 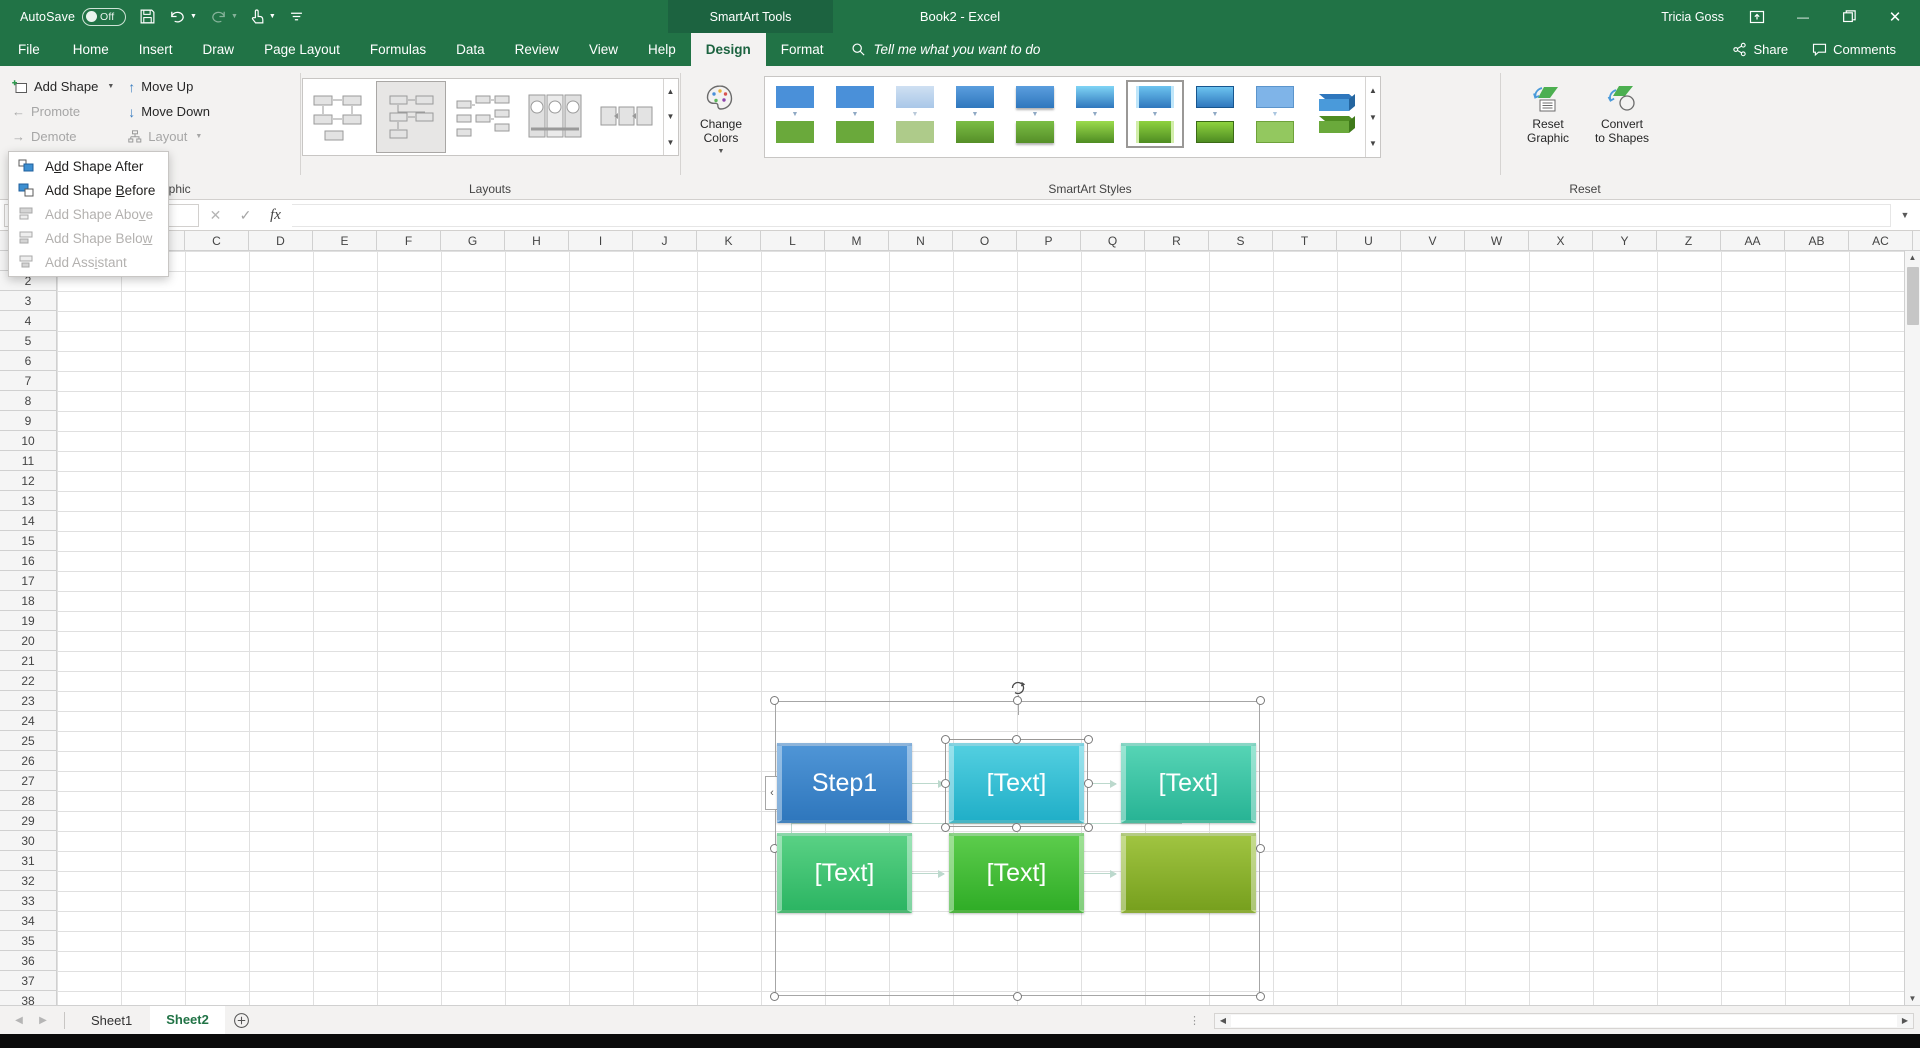 I want to click on column-header-X: X, so click(x=1561, y=240).